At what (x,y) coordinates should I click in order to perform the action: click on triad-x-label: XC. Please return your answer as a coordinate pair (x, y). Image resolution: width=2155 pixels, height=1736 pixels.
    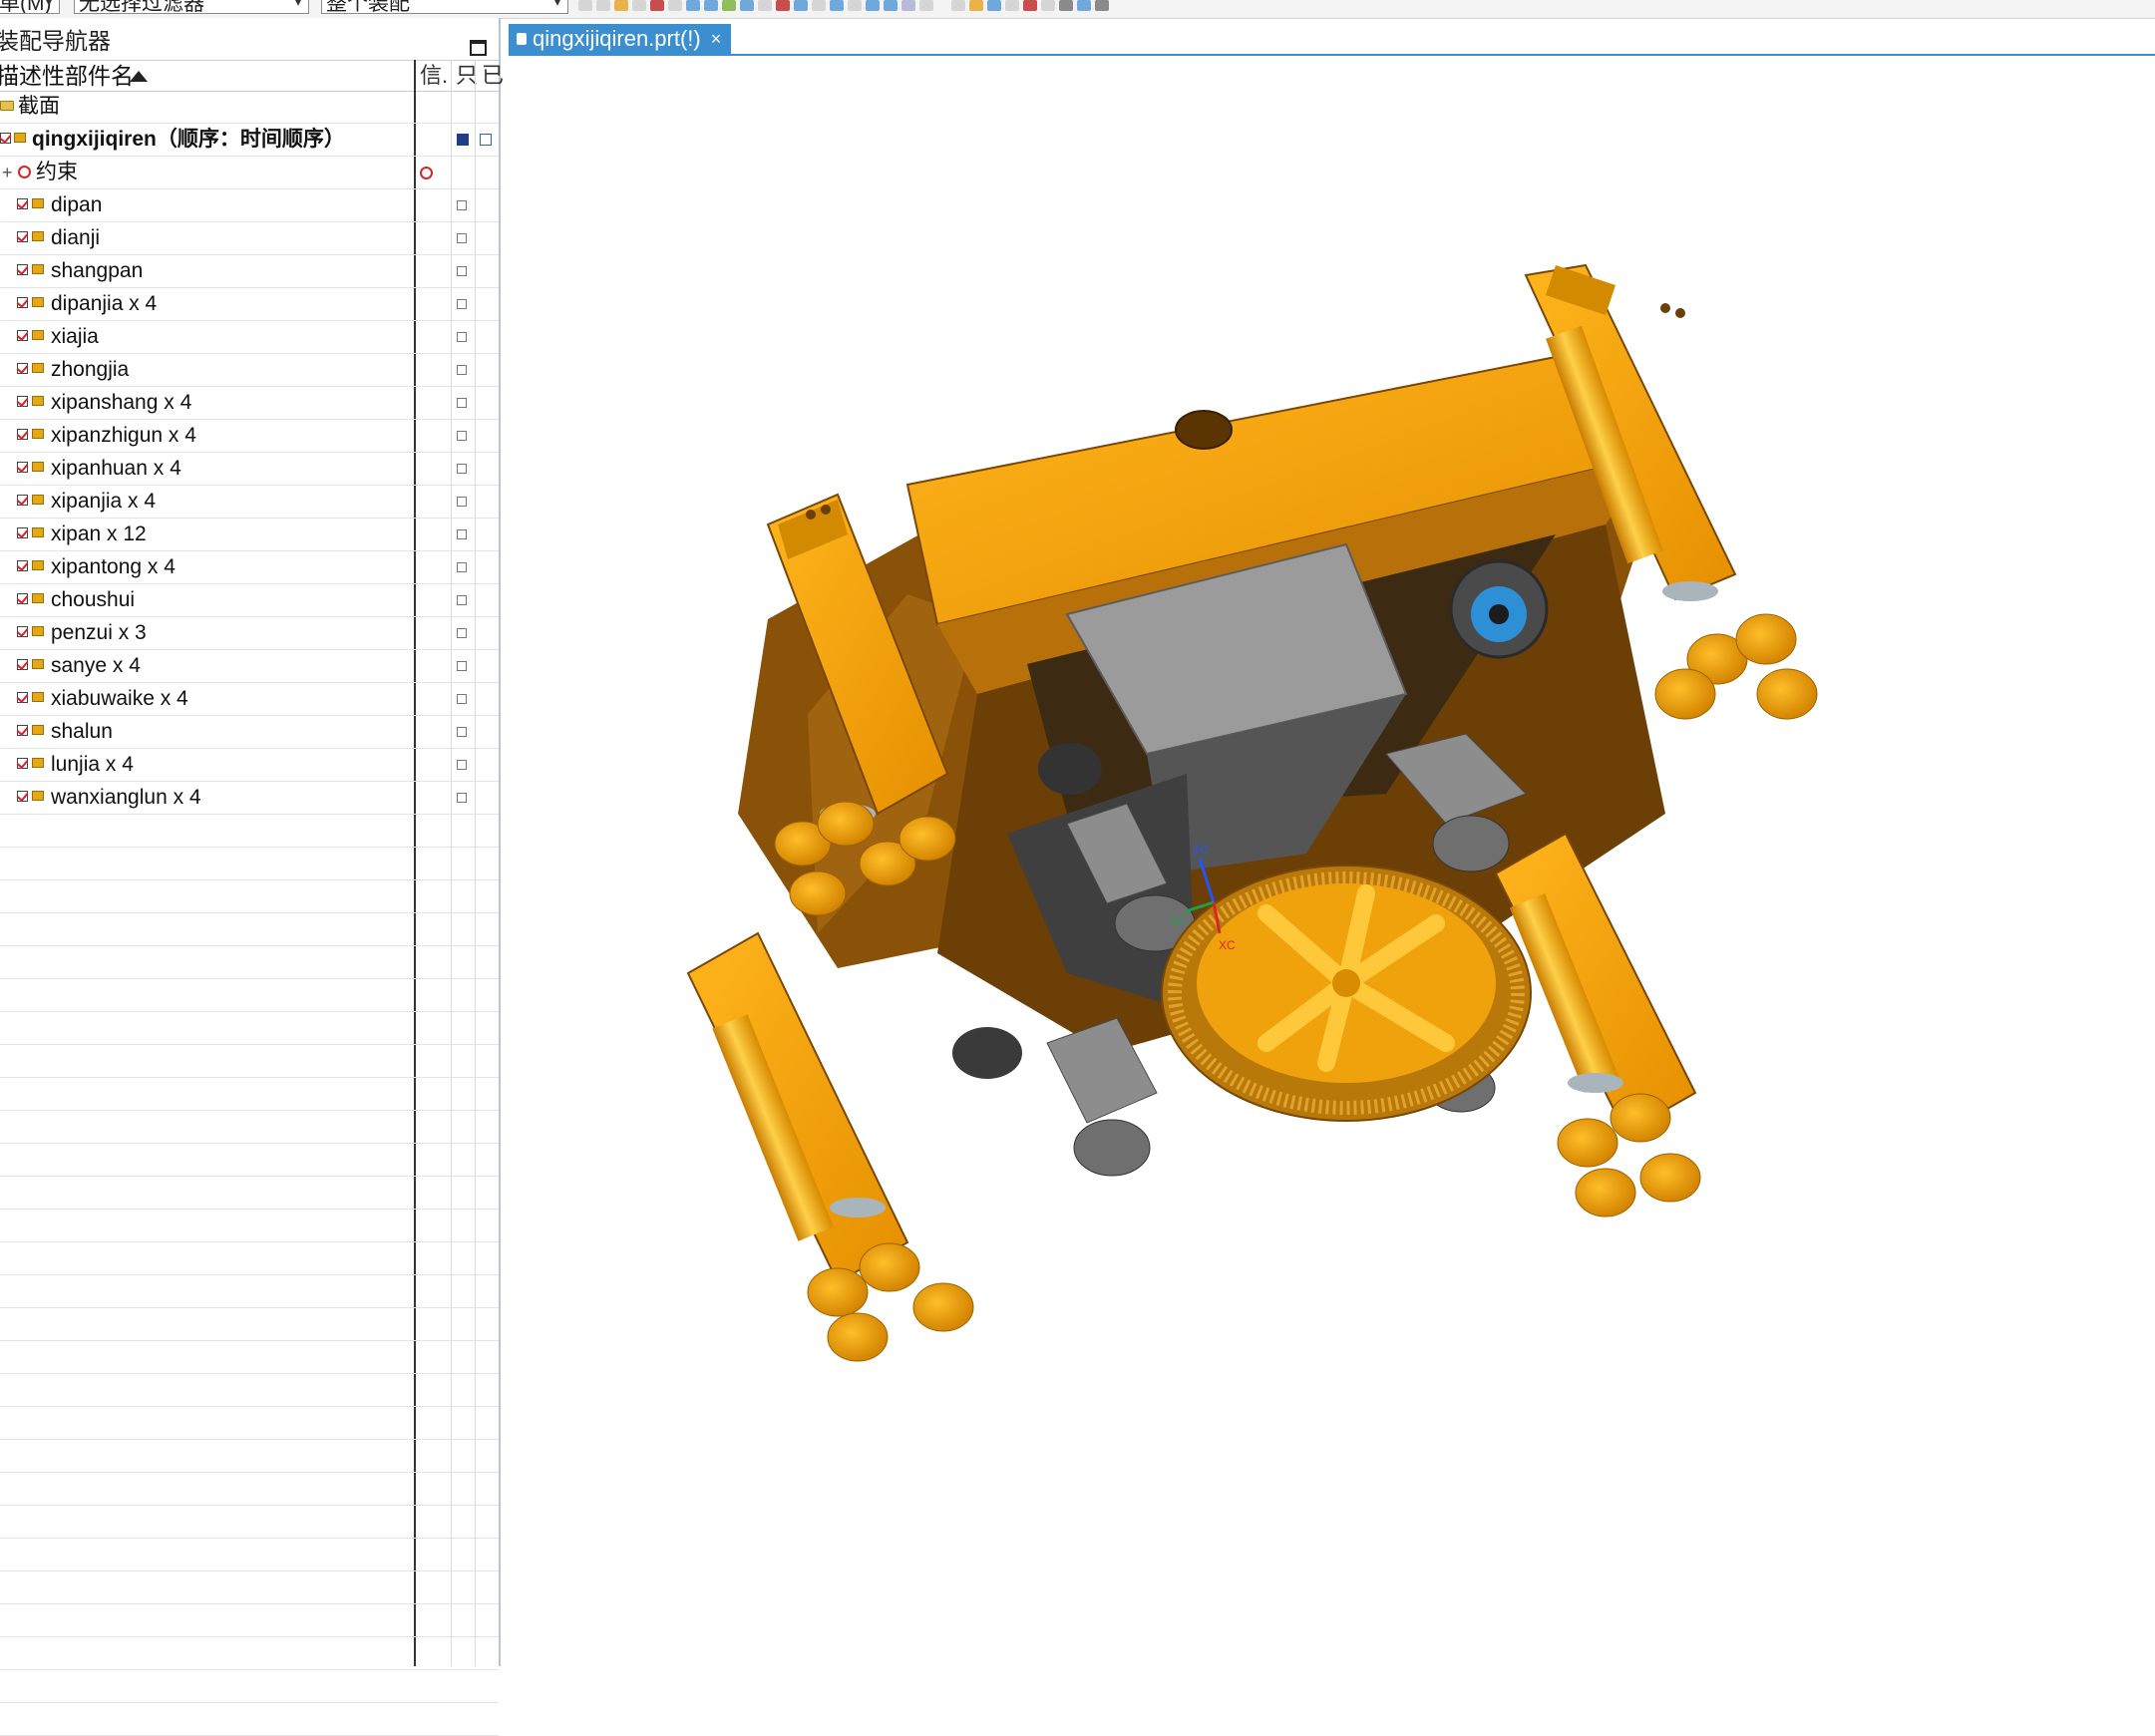
    Looking at the image, I should click on (1227, 945).